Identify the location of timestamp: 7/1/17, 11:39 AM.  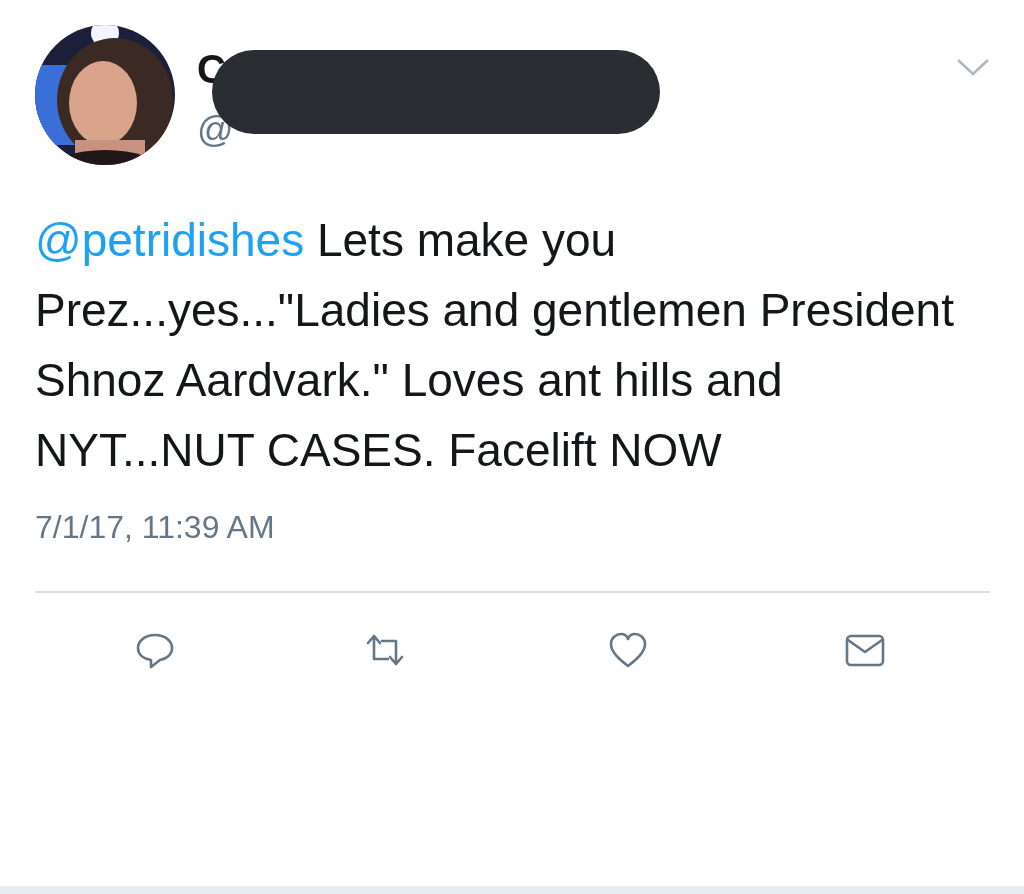
(155, 527).